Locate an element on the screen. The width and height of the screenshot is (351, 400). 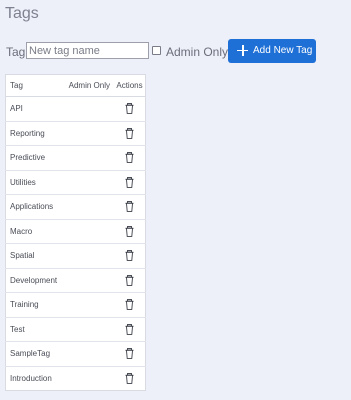
table-row: Test is located at coordinates (75, 329).